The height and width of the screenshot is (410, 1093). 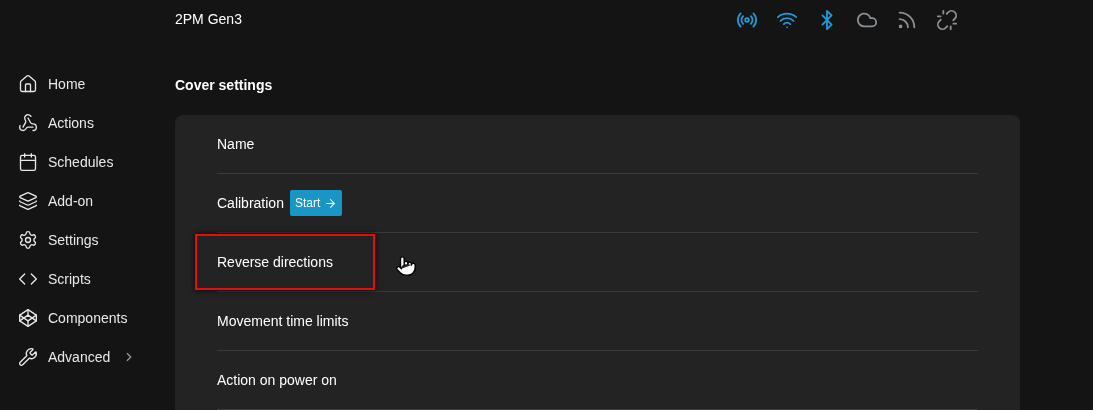 I want to click on cube-icon, so click(x=28, y=318).